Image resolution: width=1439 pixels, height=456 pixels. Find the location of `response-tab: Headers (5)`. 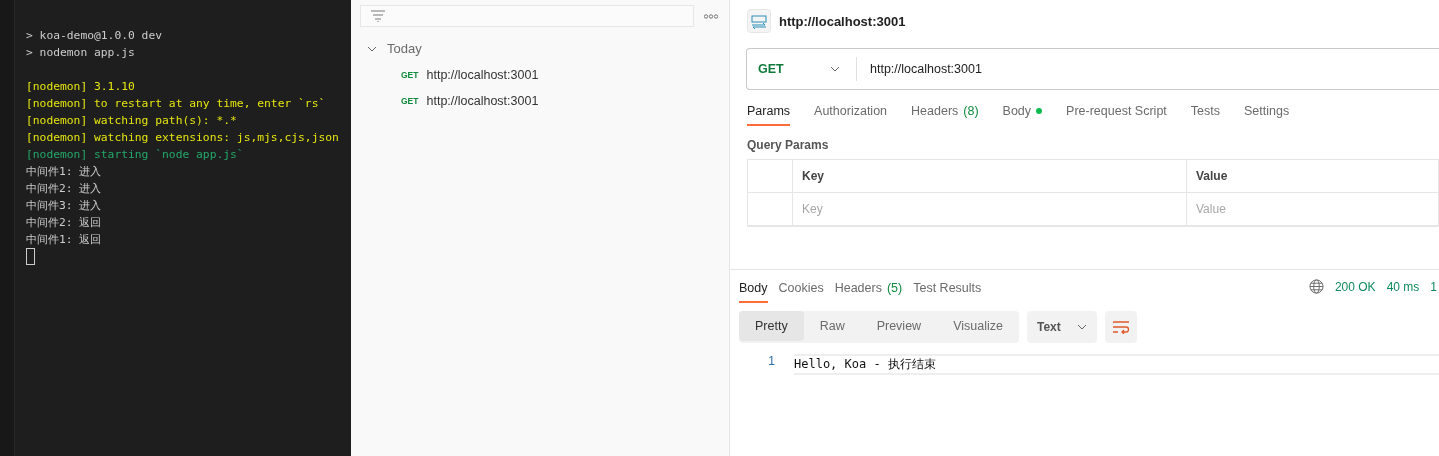

response-tab: Headers (5) is located at coordinates (868, 290).